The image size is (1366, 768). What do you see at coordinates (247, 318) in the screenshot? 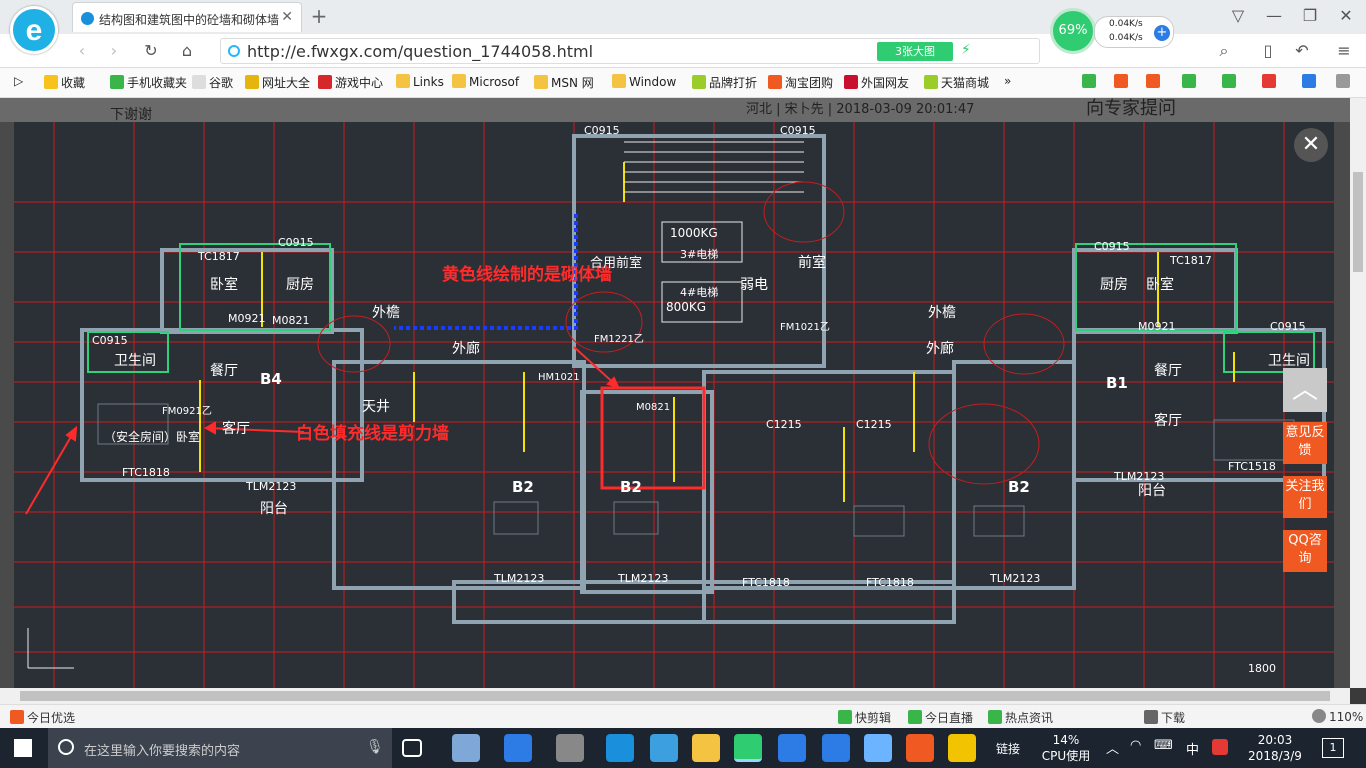
I see `code-label: M0921` at bounding box center [247, 318].